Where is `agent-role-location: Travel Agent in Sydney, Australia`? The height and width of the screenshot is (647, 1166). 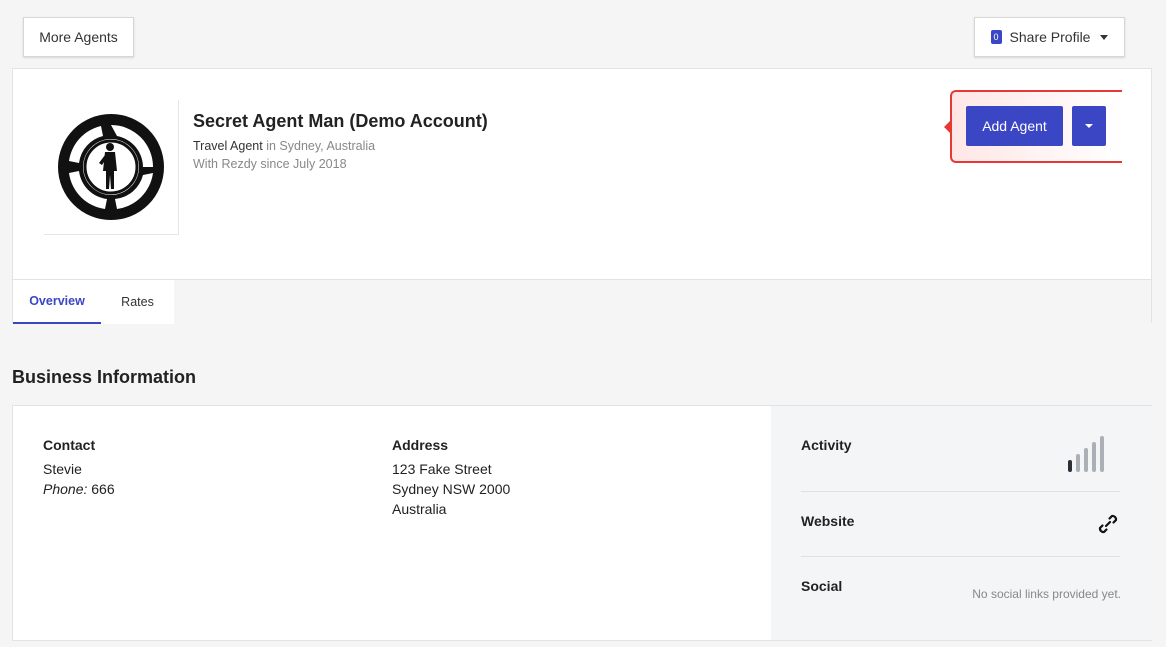 agent-role-location: Travel Agent in Sydney, Australia is located at coordinates (284, 146).